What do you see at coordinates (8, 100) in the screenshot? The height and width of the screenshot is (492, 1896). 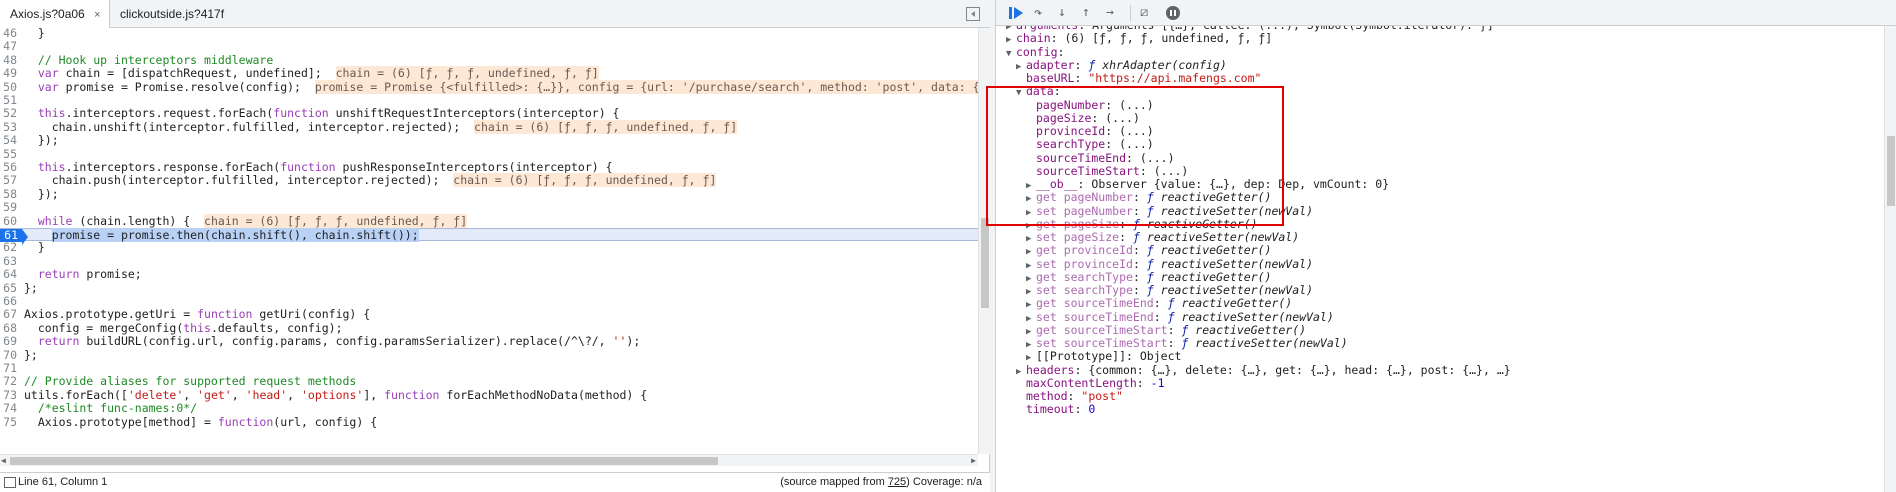 I see `line-number: 51` at bounding box center [8, 100].